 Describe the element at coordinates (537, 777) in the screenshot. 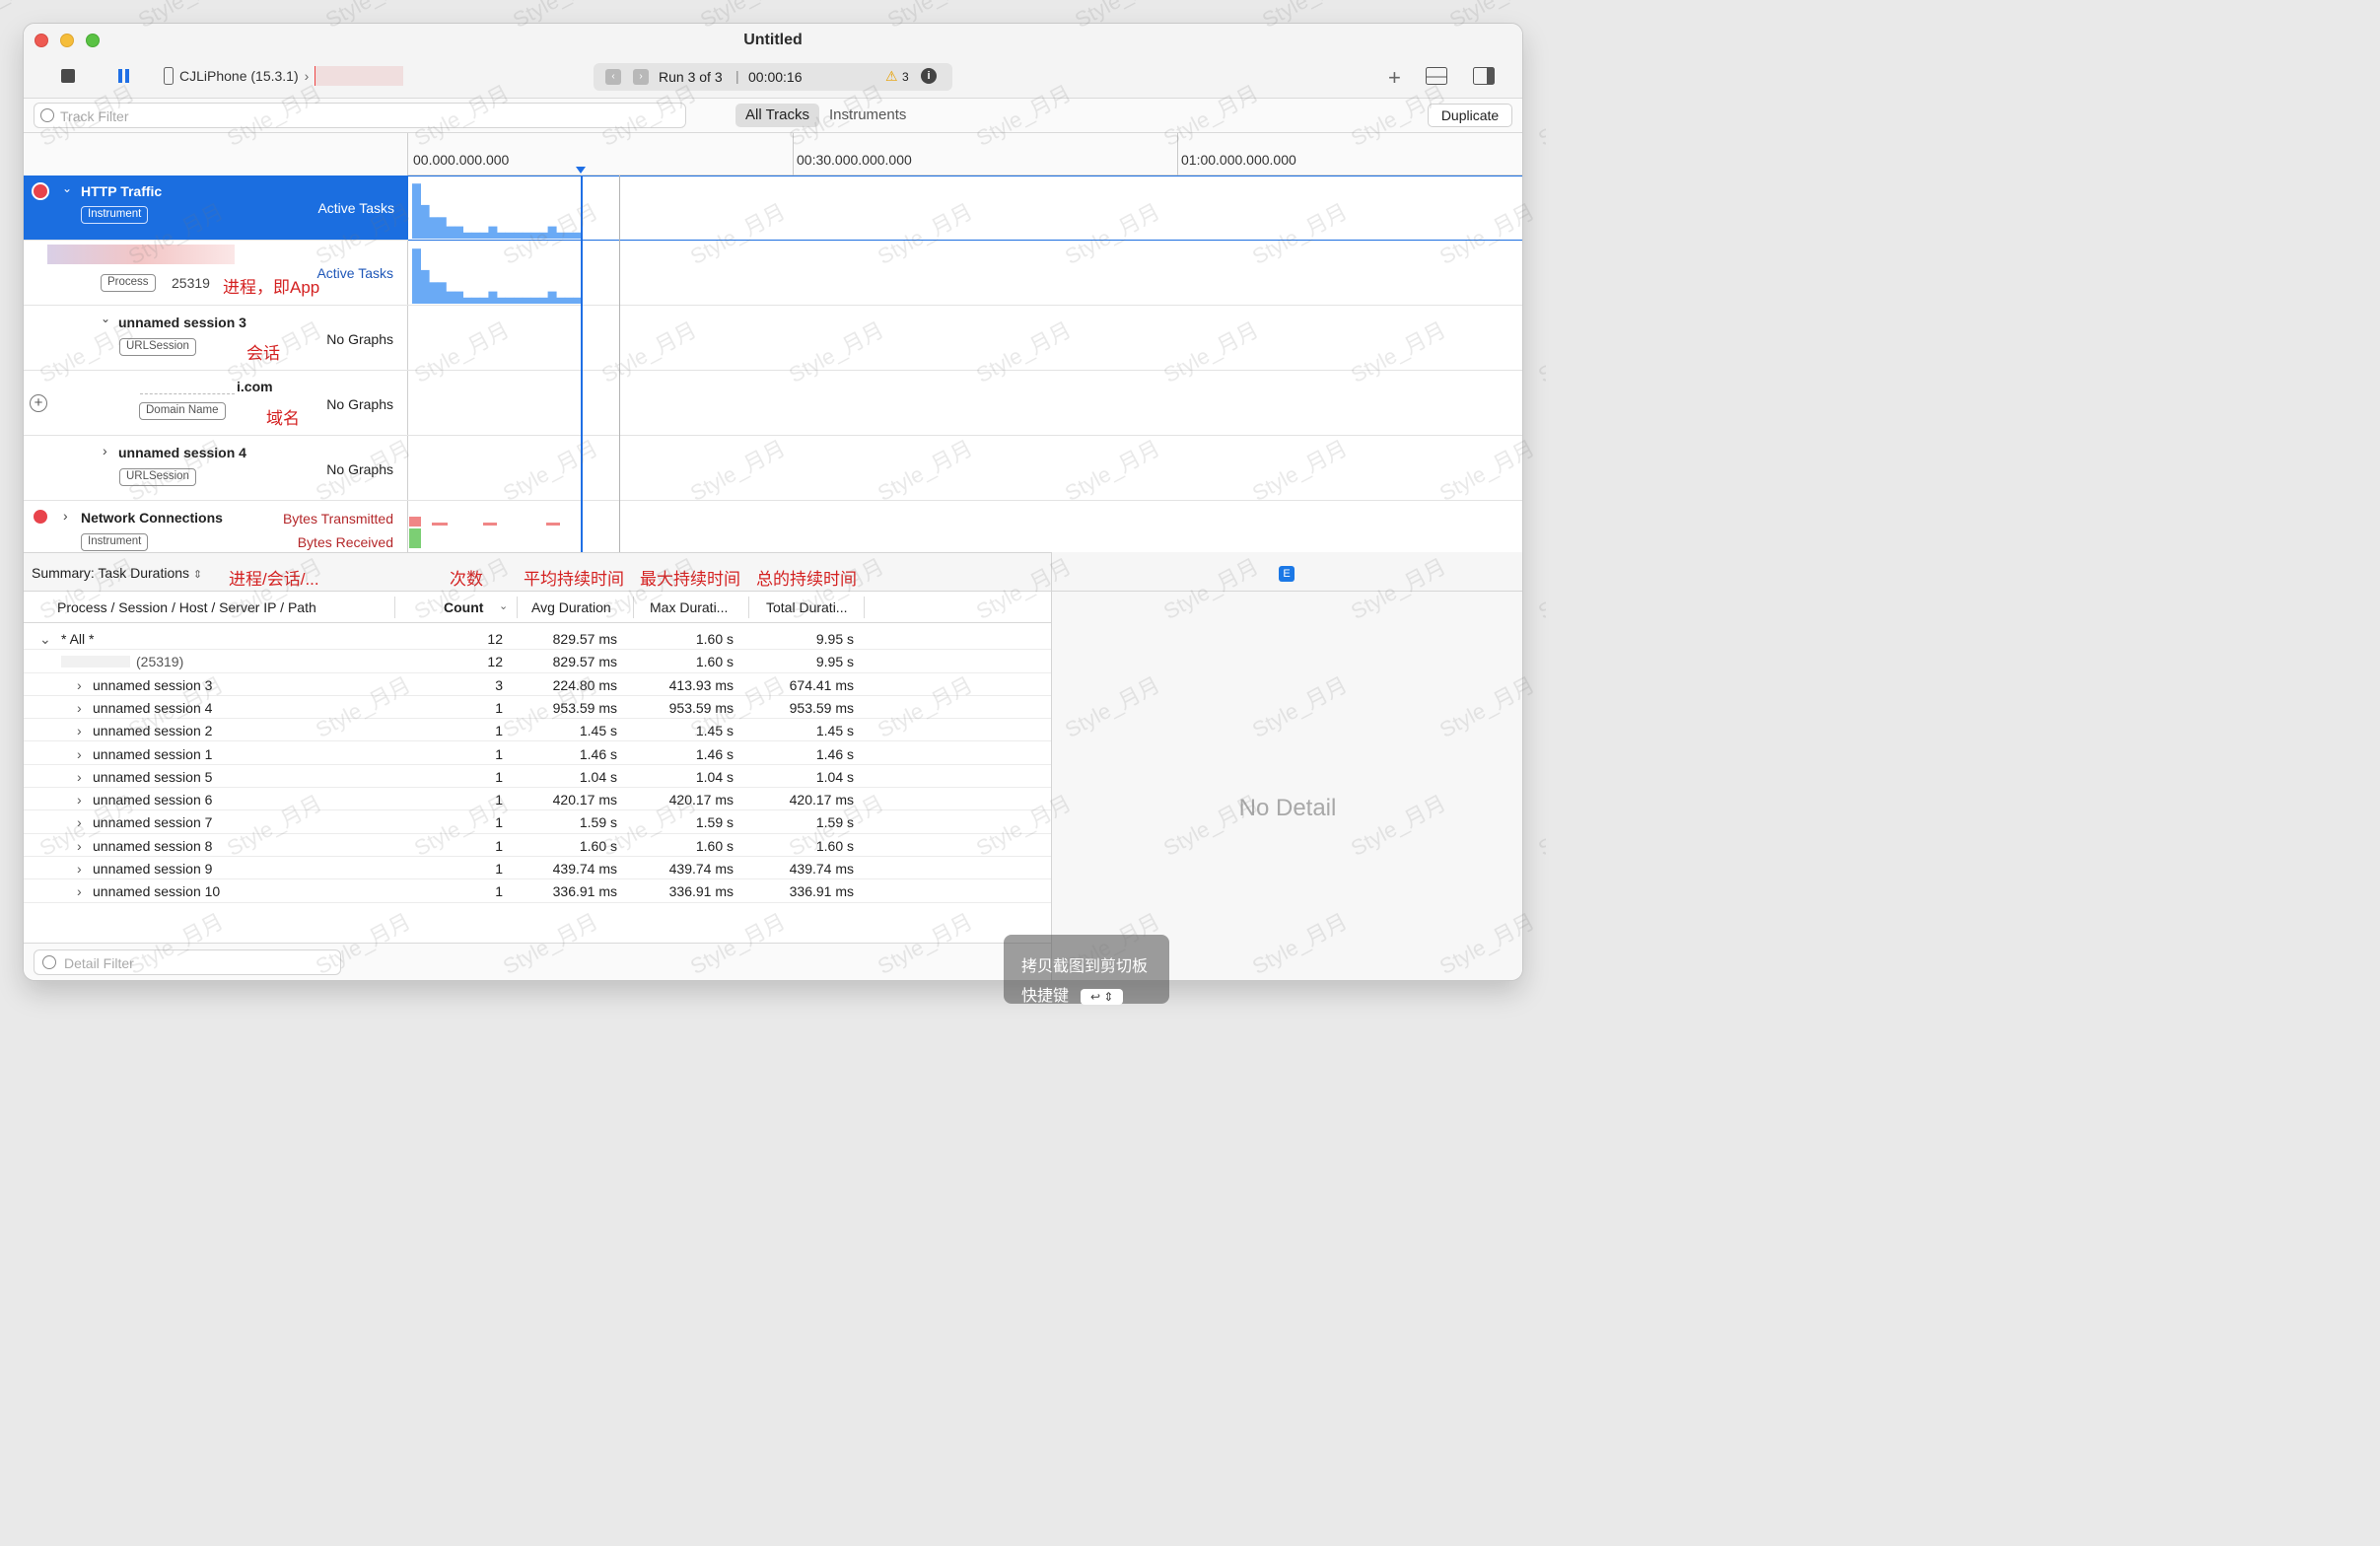

I see `table-row: › unnamed session 5 1 1.04 s 1.04 s 1.04 s` at that location.